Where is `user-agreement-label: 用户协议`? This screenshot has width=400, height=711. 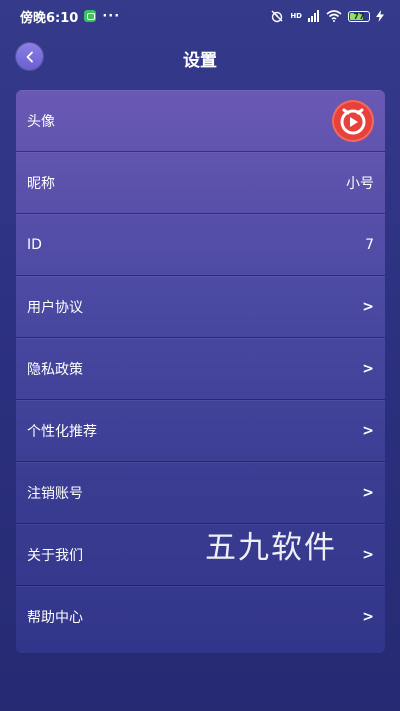 user-agreement-label: 用户协议 is located at coordinates (55, 307).